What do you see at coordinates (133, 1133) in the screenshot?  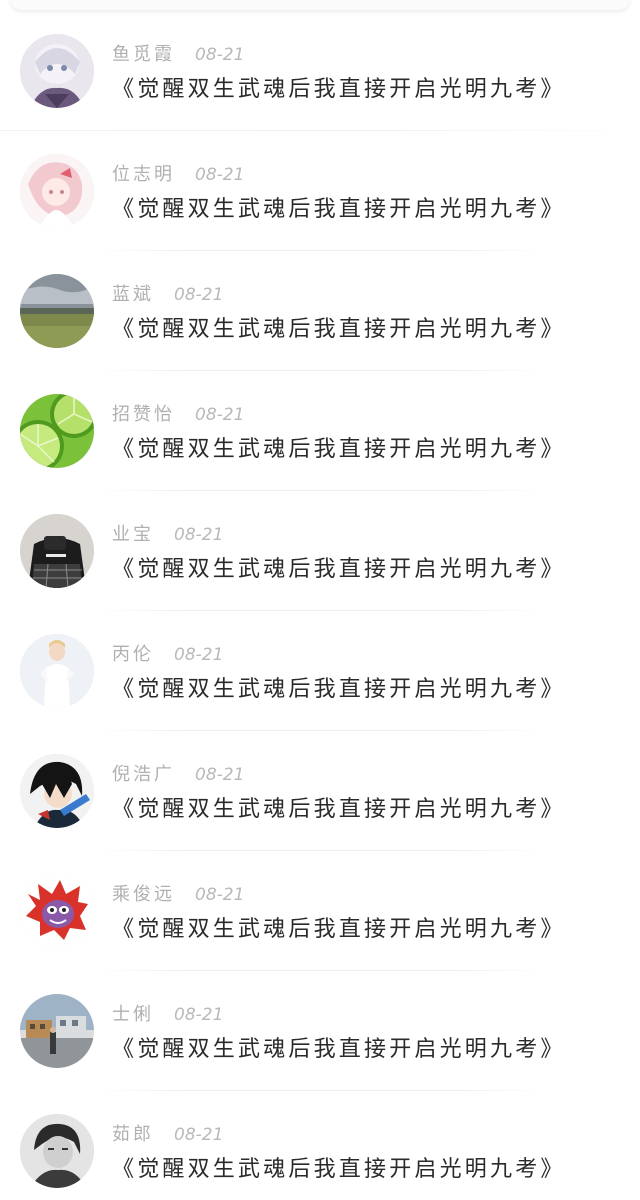 I see `author-name: 茹郎` at bounding box center [133, 1133].